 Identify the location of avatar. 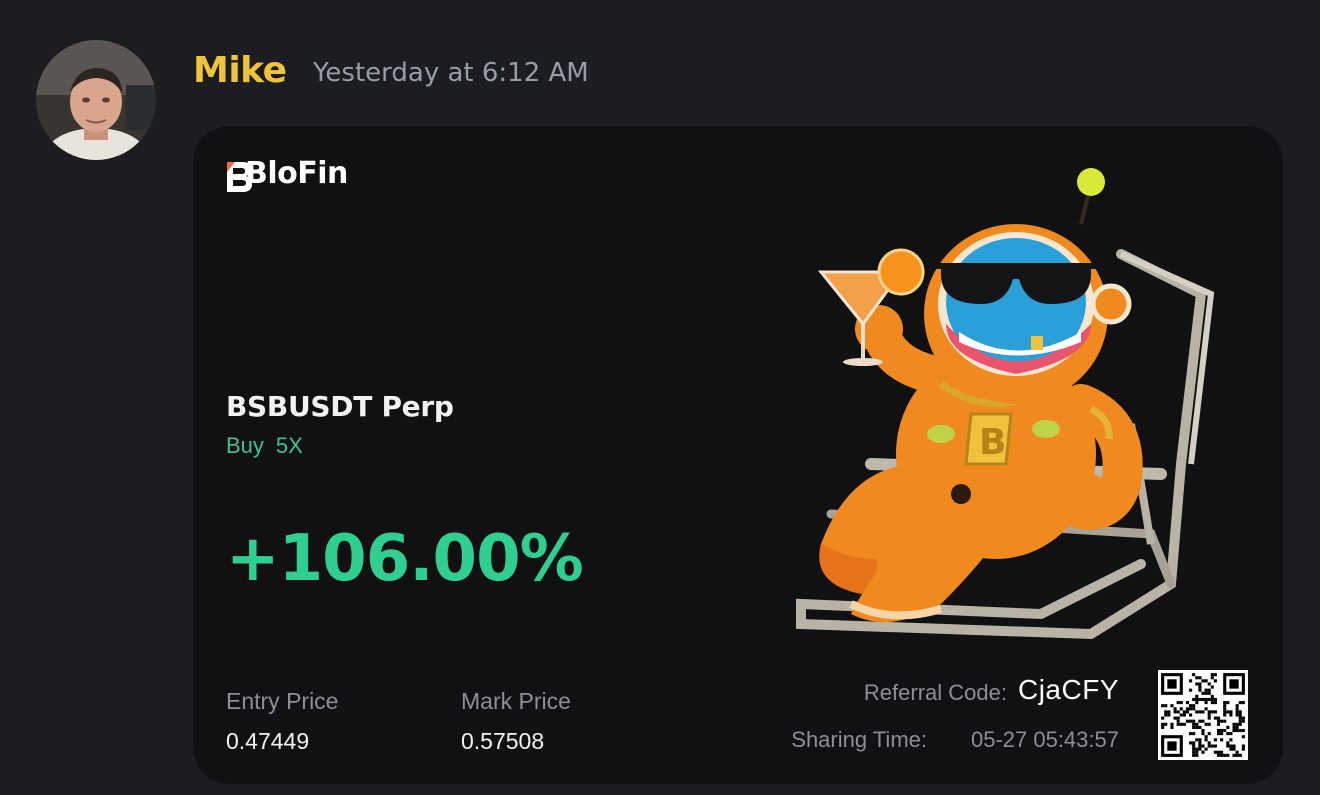
(96, 100).